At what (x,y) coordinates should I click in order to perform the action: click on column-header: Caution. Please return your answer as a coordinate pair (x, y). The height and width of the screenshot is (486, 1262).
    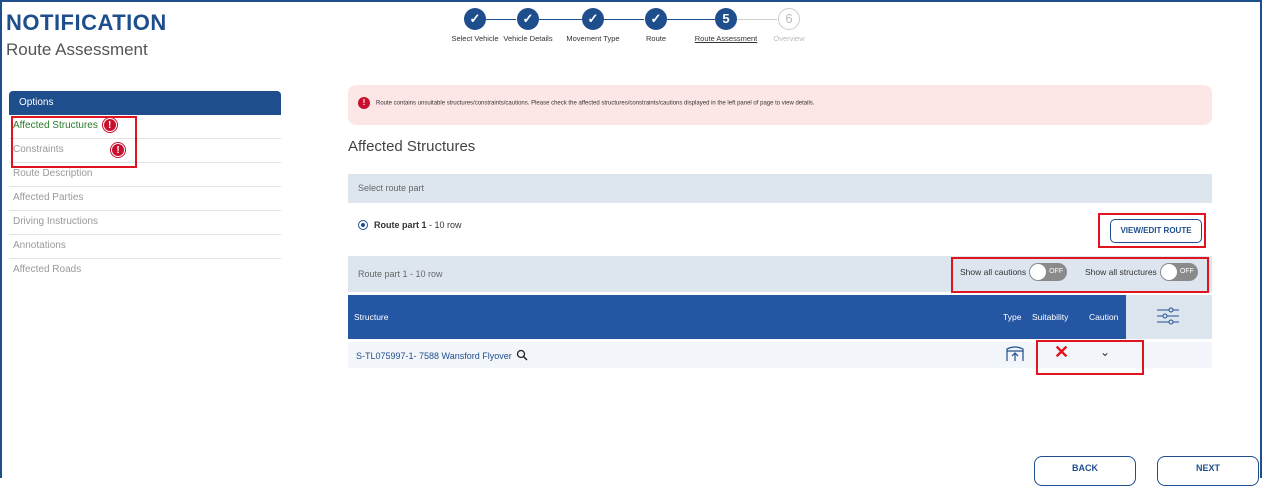
    Looking at the image, I should click on (1104, 317).